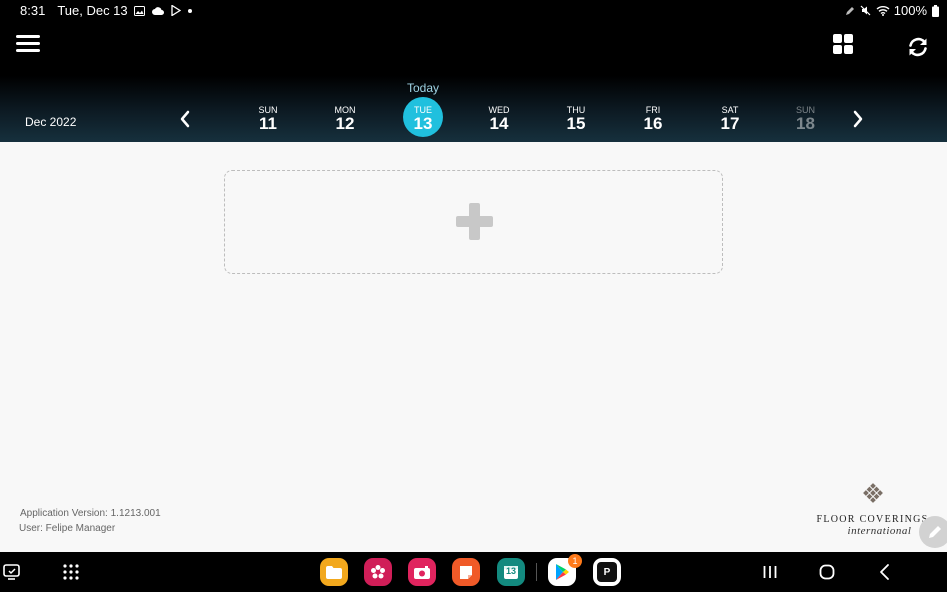  Describe the element at coordinates (90, 513) in the screenshot. I see `app-version: Application Version: 1.1213.001` at that location.